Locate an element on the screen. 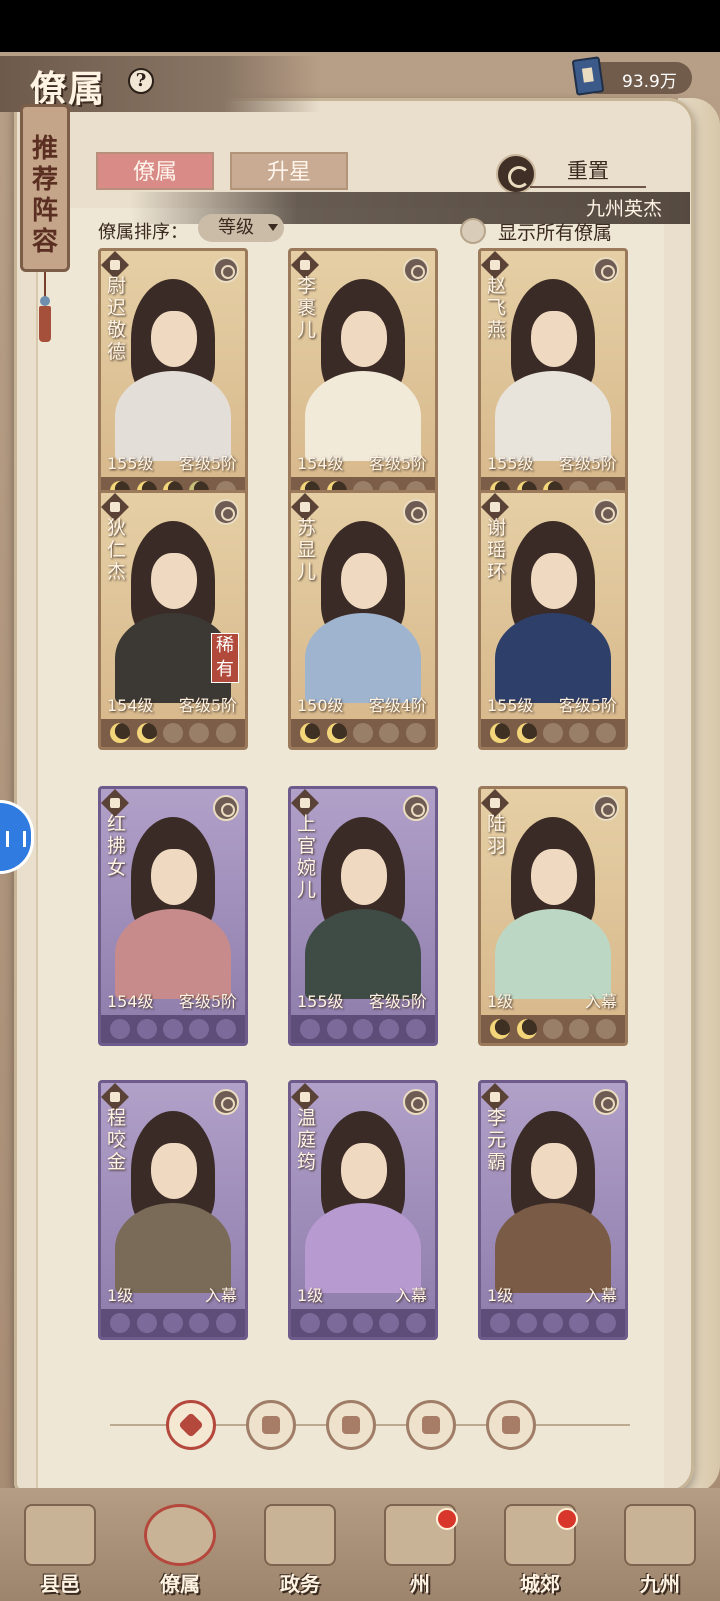 This screenshot has height=1601, width=720. retainer-card: 程咬金 1级 入幕 is located at coordinates (173, 1210).